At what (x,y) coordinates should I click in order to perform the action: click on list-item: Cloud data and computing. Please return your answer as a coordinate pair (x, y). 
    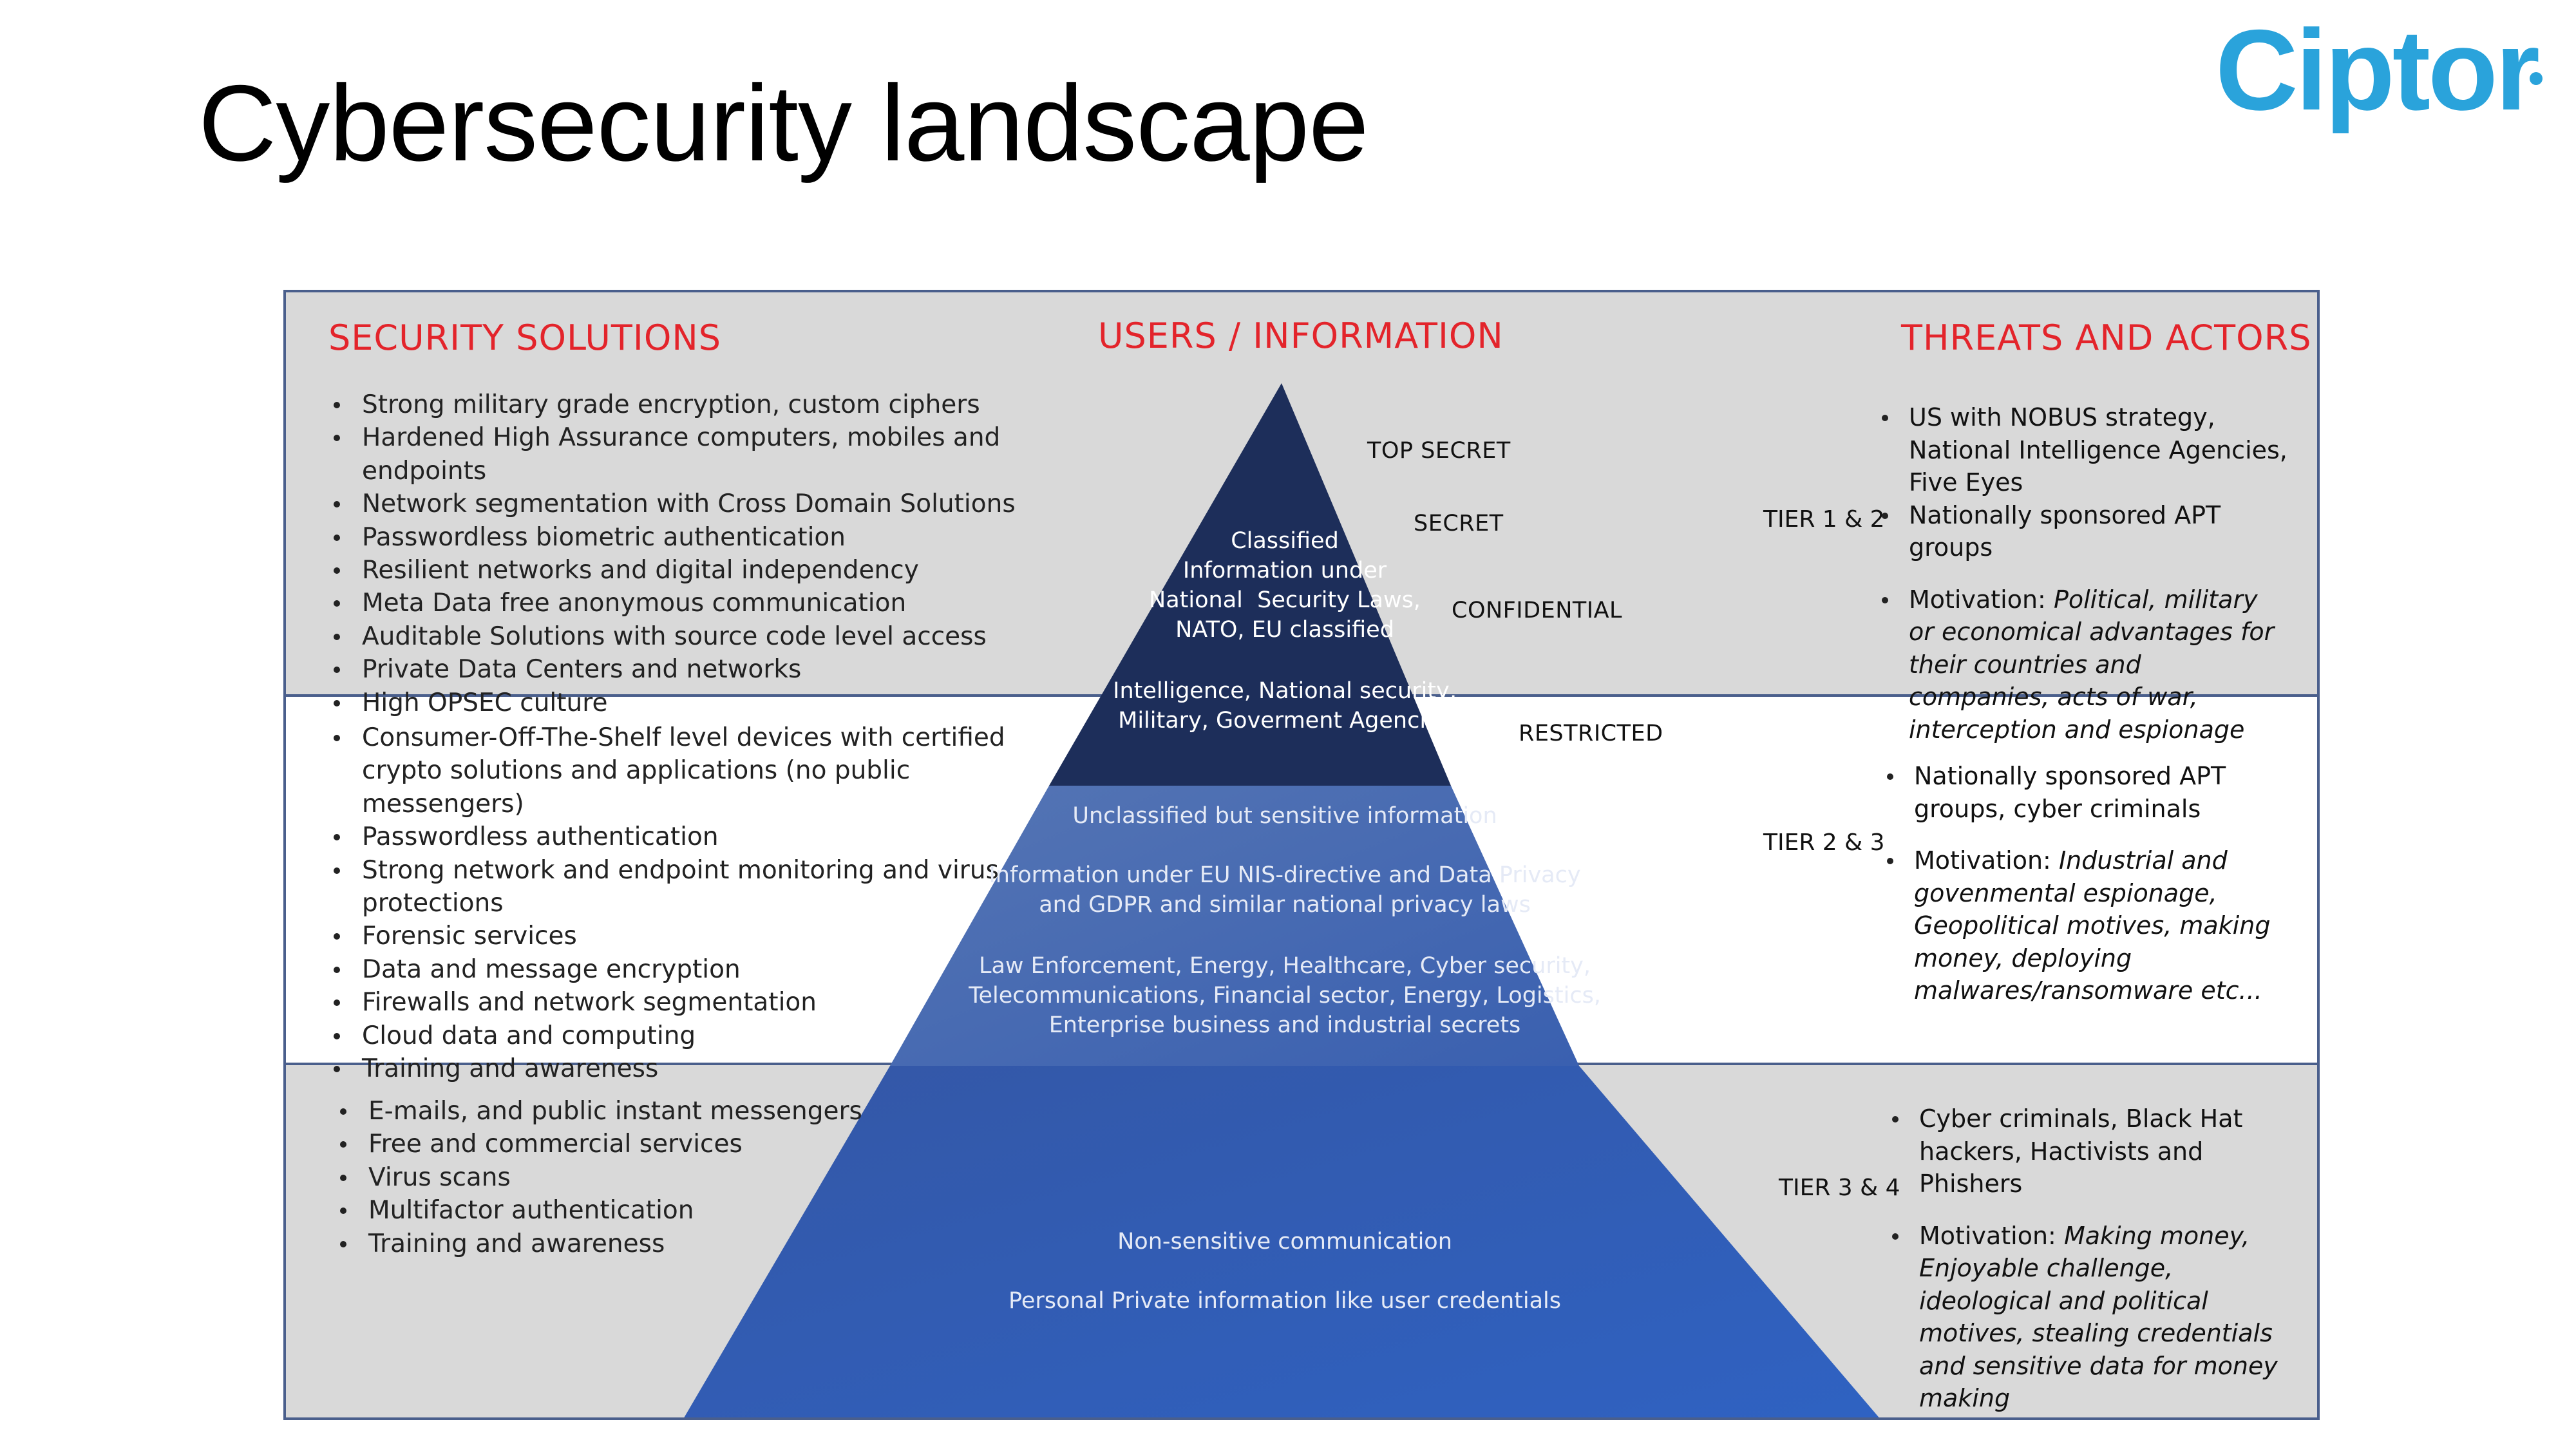
    Looking at the image, I should click on (669, 1035).